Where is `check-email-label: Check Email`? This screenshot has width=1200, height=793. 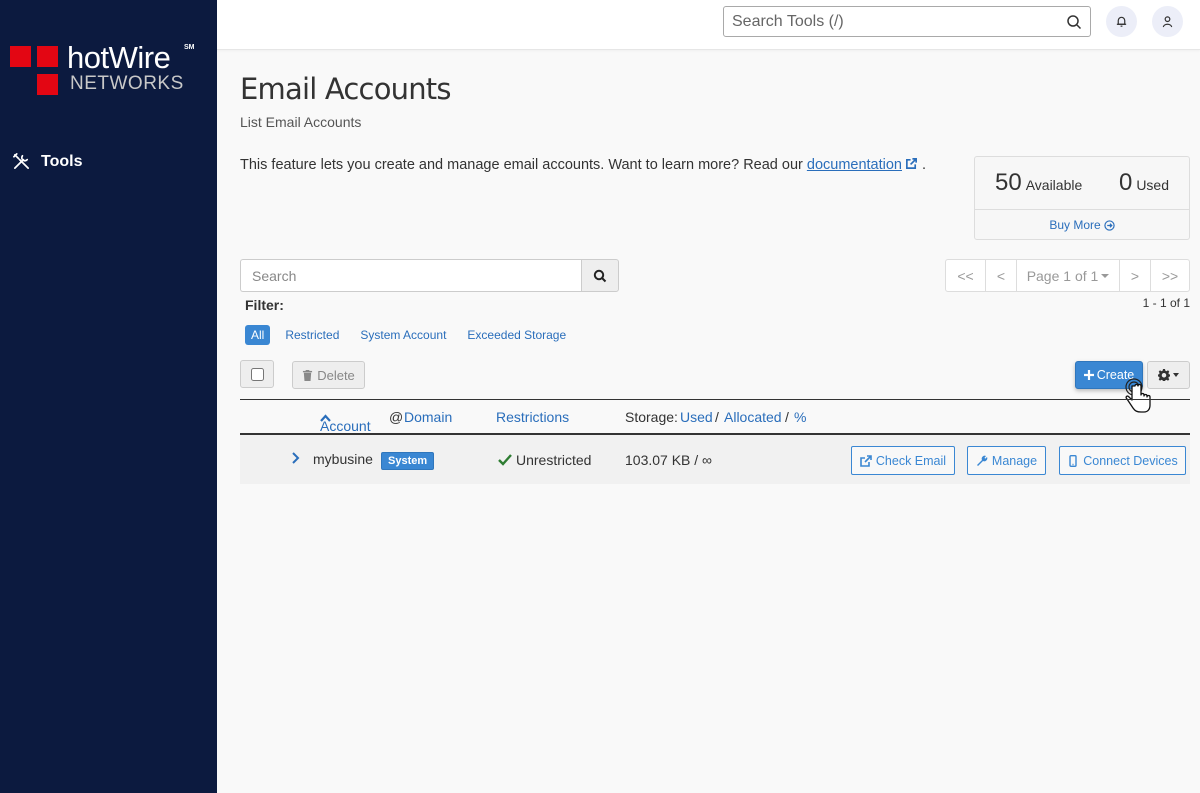
check-email-label: Check Email is located at coordinates (911, 460).